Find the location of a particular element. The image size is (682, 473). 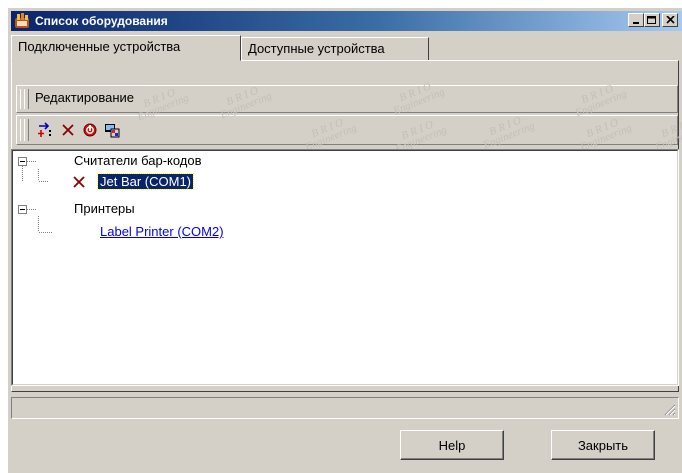

tree-group-printers: Принтеры is located at coordinates (104, 208).